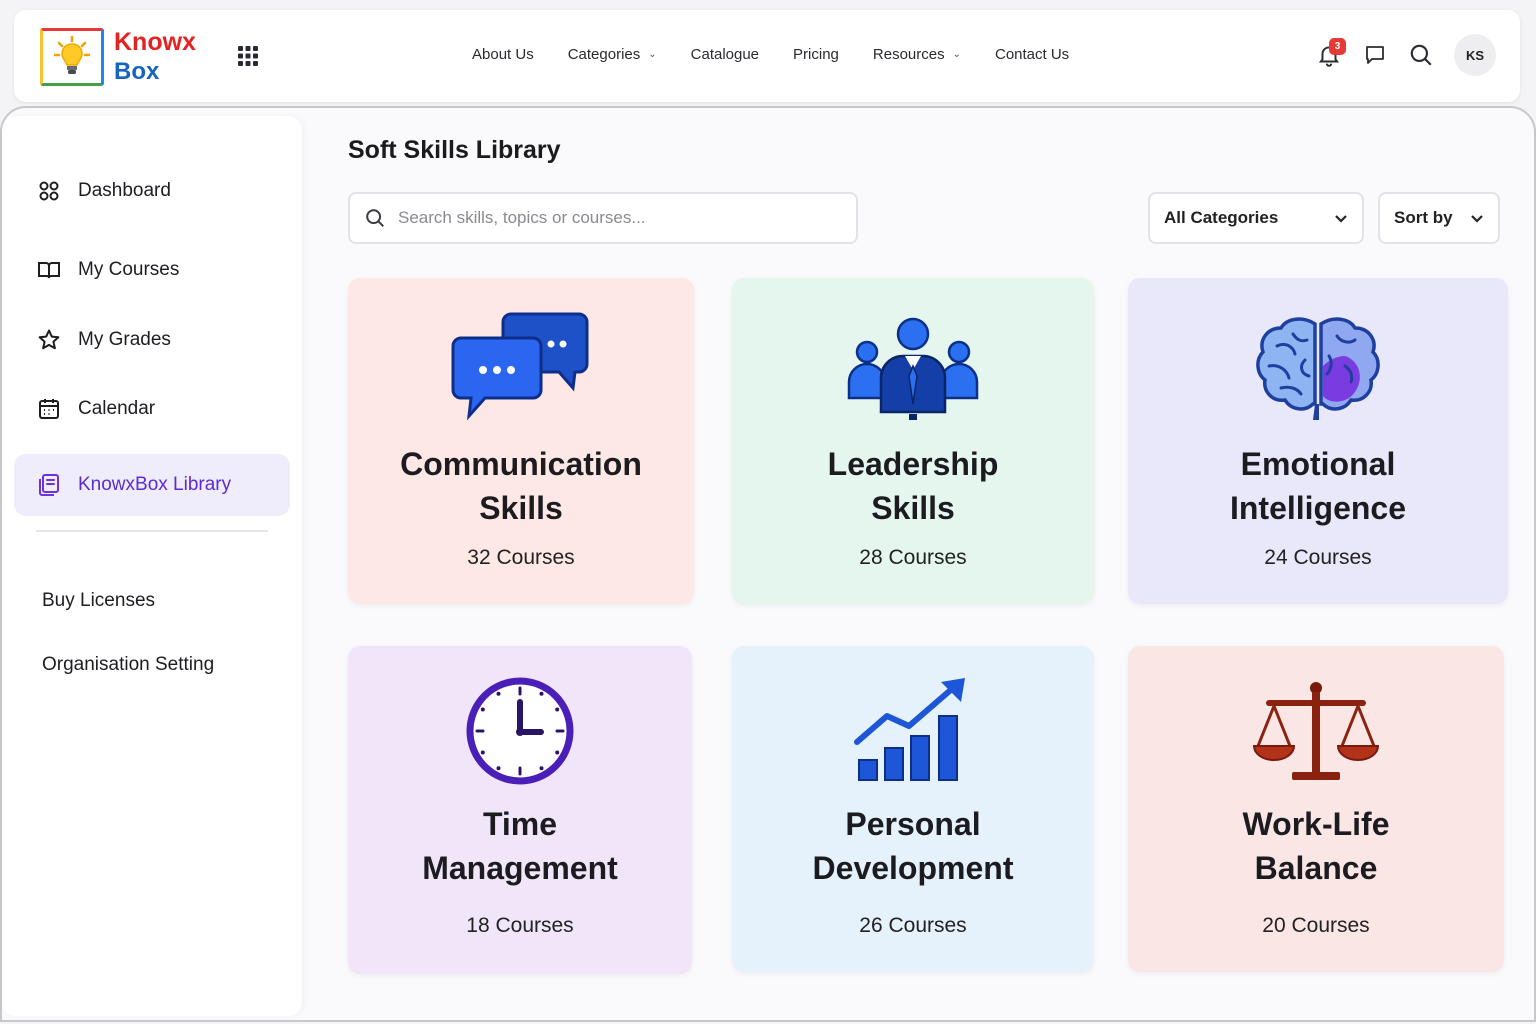 This screenshot has height=1024, width=1536. What do you see at coordinates (129, 269) in the screenshot?
I see `sidebar-item-label: My Courses` at bounding box center [129, 269].